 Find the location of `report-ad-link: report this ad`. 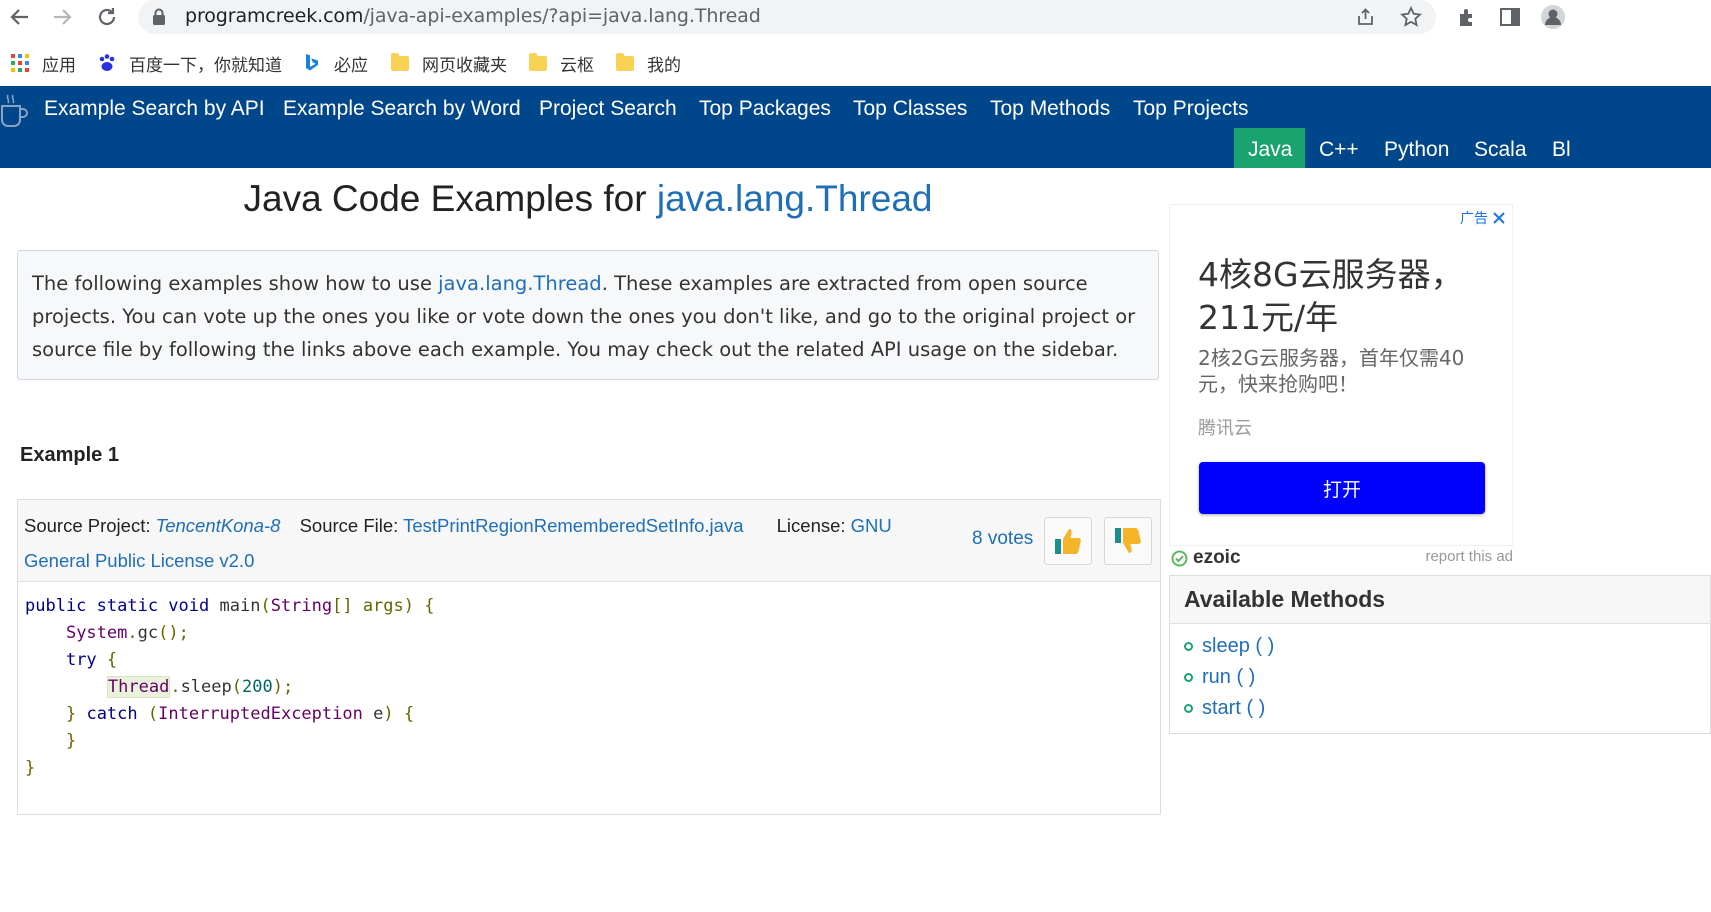

report-ad-link: report this ad is located at coordinates (1469, 556).